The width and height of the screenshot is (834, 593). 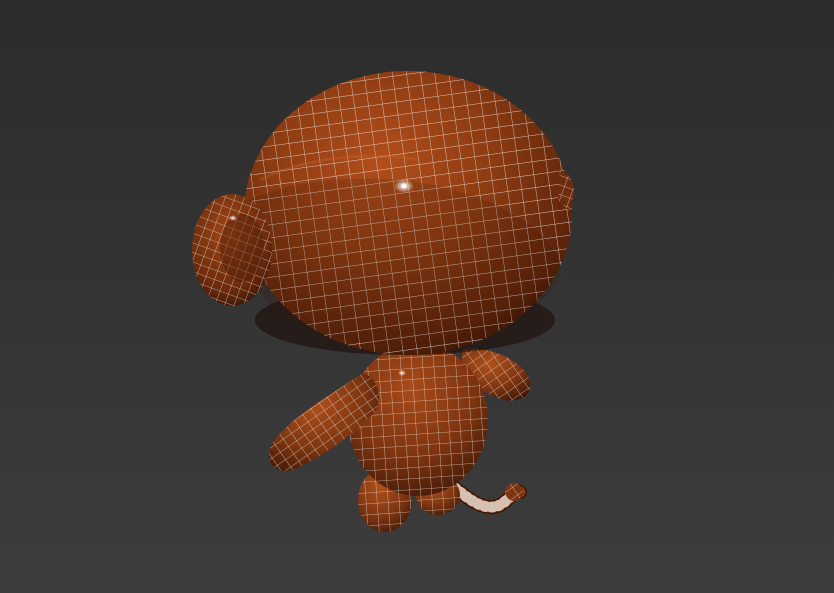 I want to click on torso-mesh, so click(x=418, y=420).